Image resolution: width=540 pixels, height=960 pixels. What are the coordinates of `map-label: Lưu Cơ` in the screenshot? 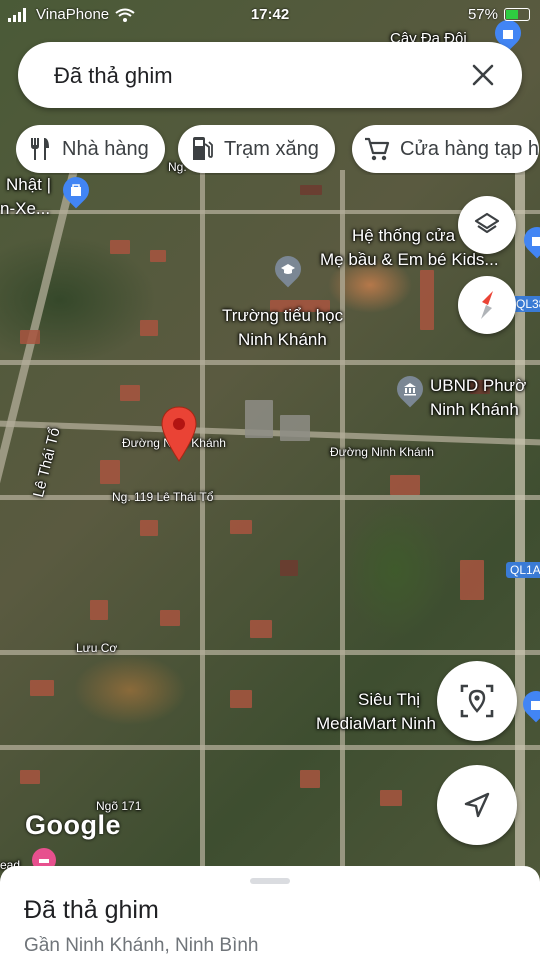 It's located at (97, 648).